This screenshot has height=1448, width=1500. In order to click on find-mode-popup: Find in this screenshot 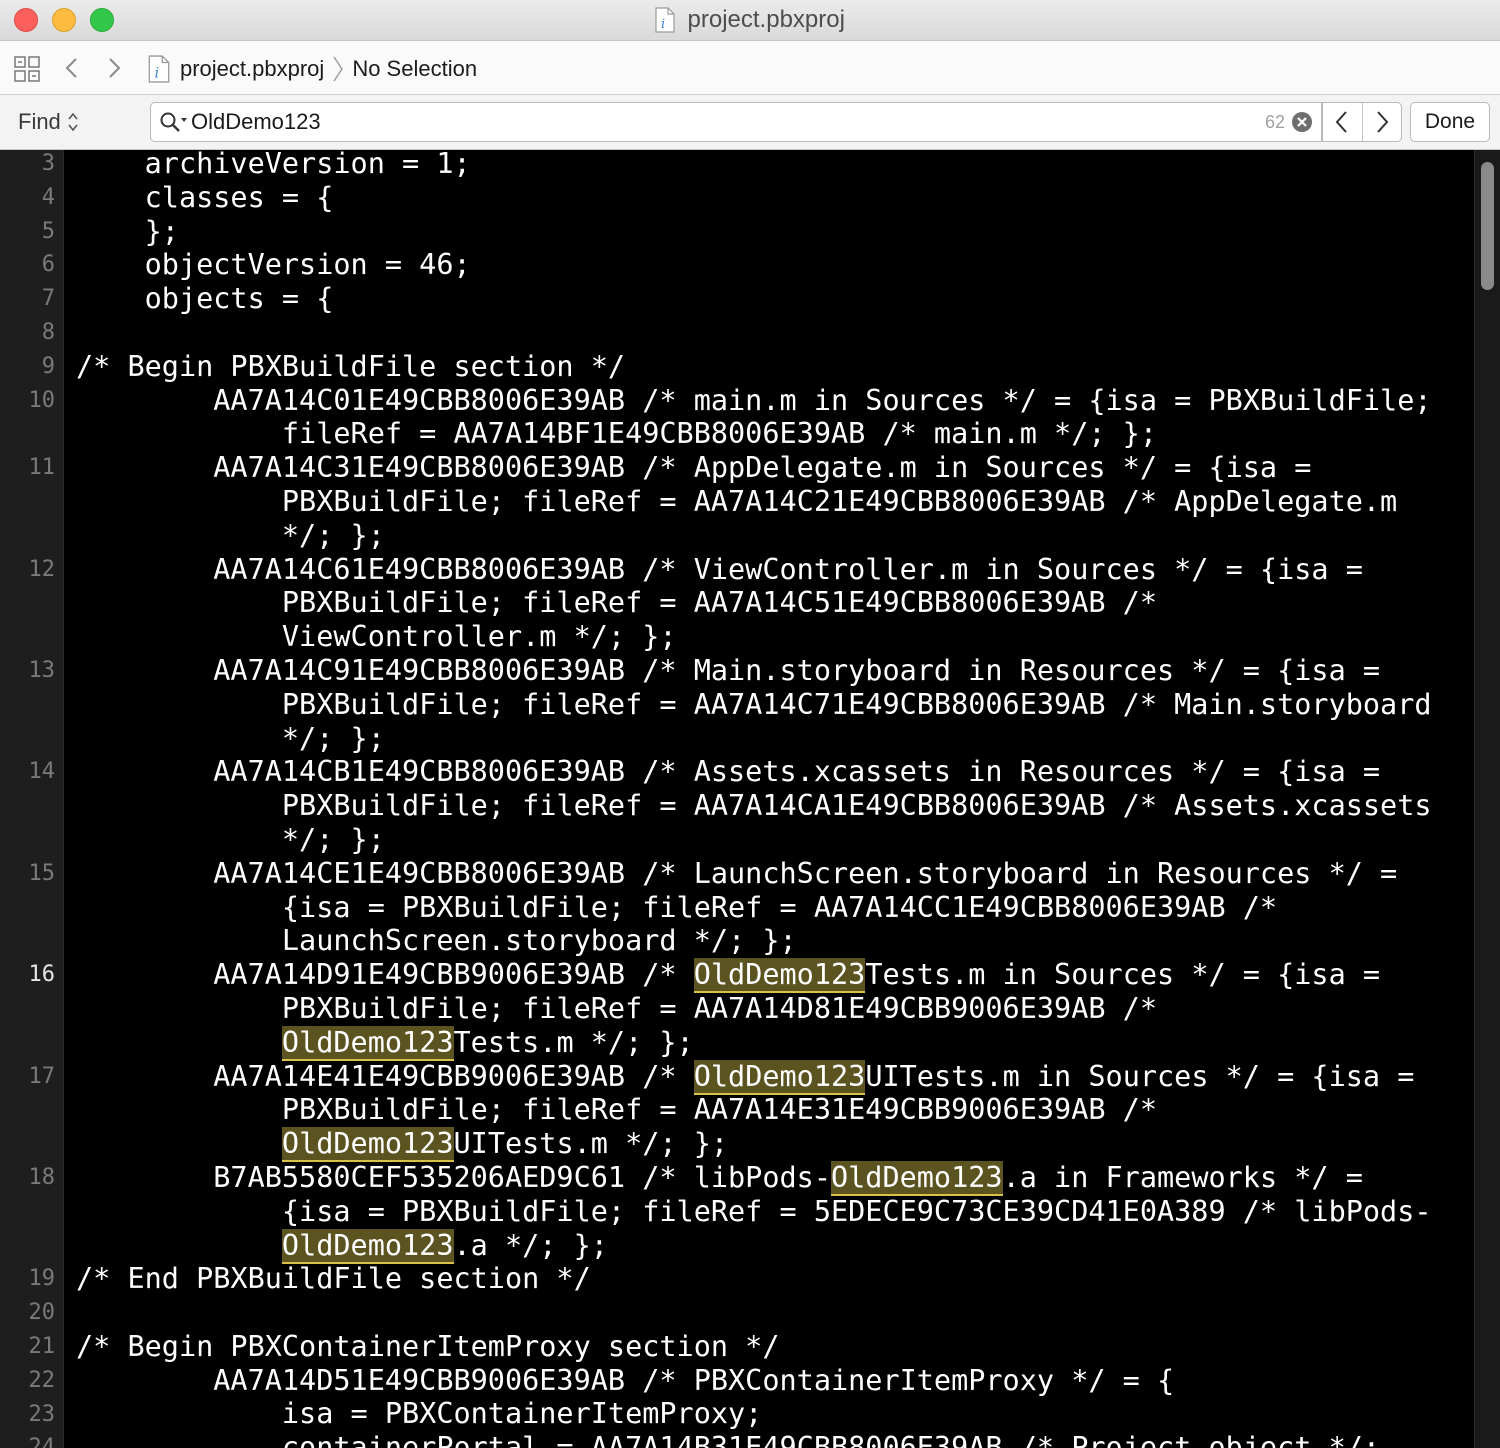, I will do `click(48, 122)`.